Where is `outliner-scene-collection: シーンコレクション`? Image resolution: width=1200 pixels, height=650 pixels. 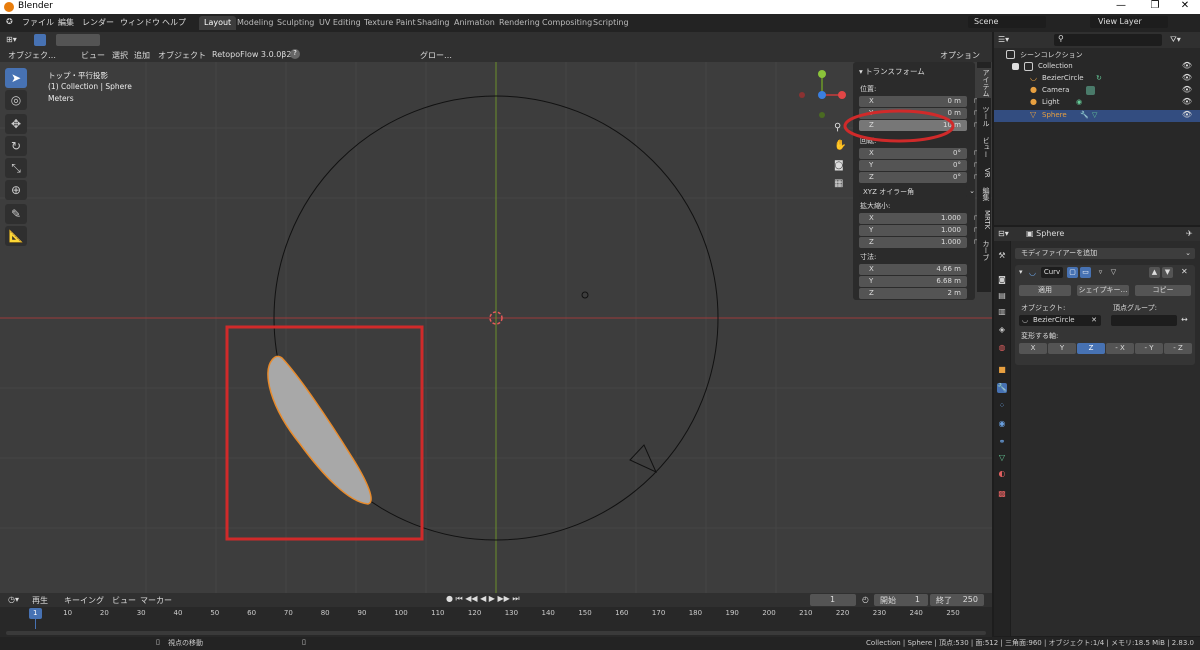 outliner-scene-collection: シーンコレクション is located at coordinates (1097, 55).